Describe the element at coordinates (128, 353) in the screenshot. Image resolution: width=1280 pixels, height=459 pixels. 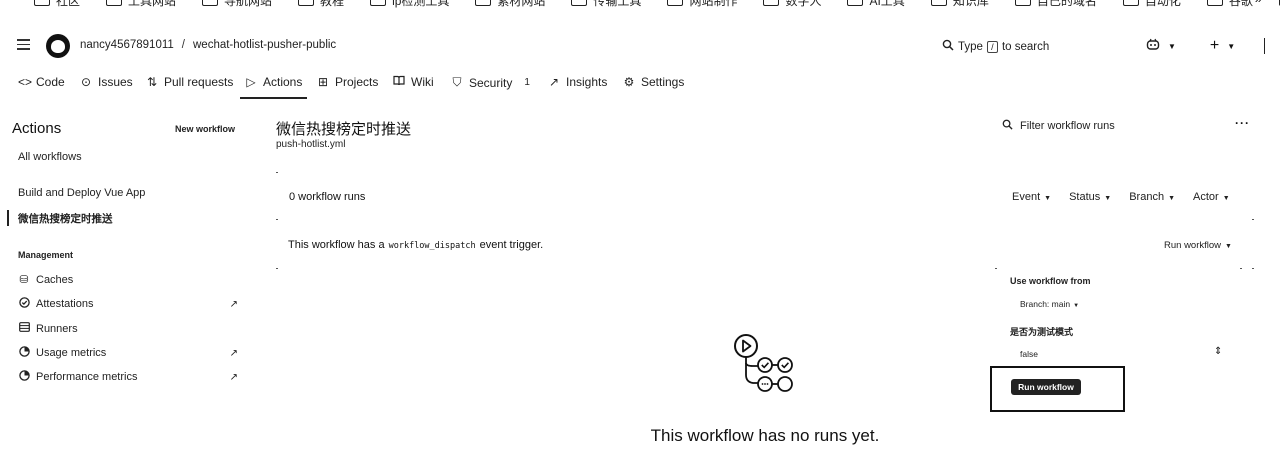
I see `sidebar-item-usage-metrics: Usage metrics ↗` at that location.